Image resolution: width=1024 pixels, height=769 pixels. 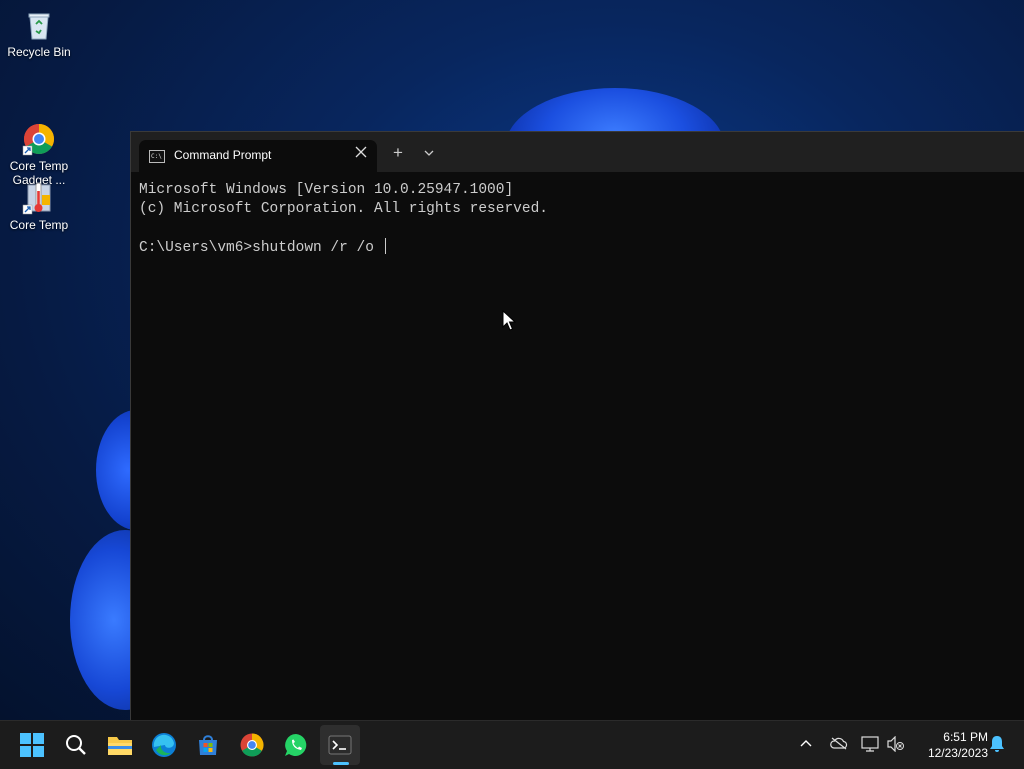 What do you see at coordinates (261, 248) in the screenshot?
I see `command-input: C:\Users\vm6>shutdown /r /o` at bounding box center [261, 248].